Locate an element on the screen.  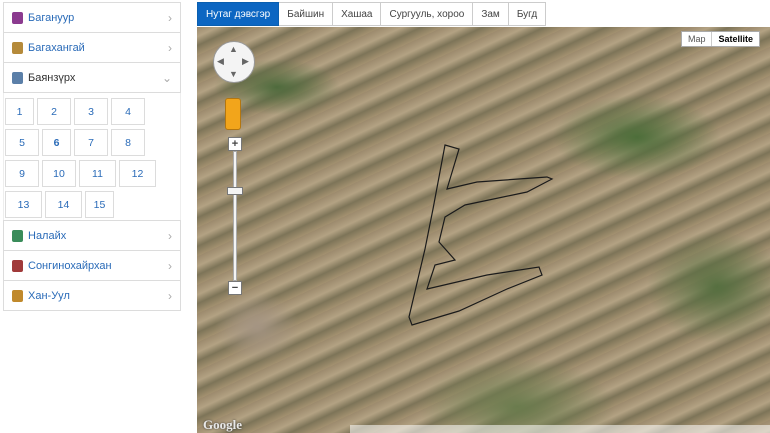
zoom-slider-handle is located at coordinates (235, 191).